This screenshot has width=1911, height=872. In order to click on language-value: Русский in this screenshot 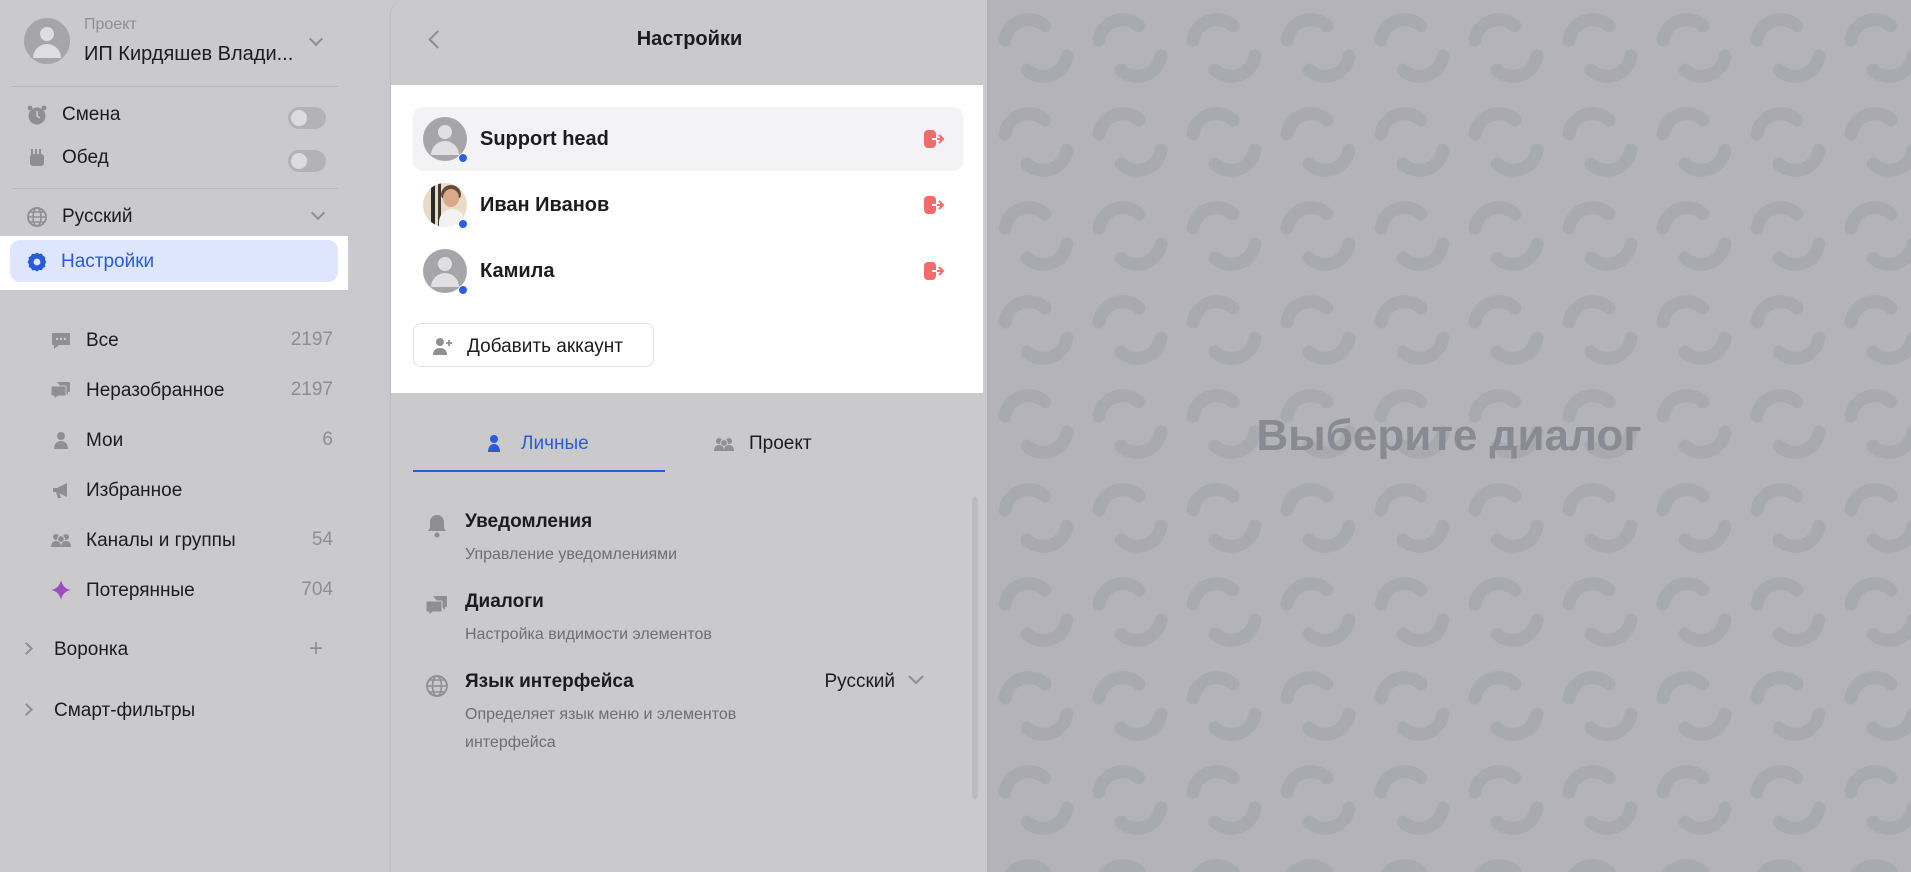, I will do `click(860, 682)`.